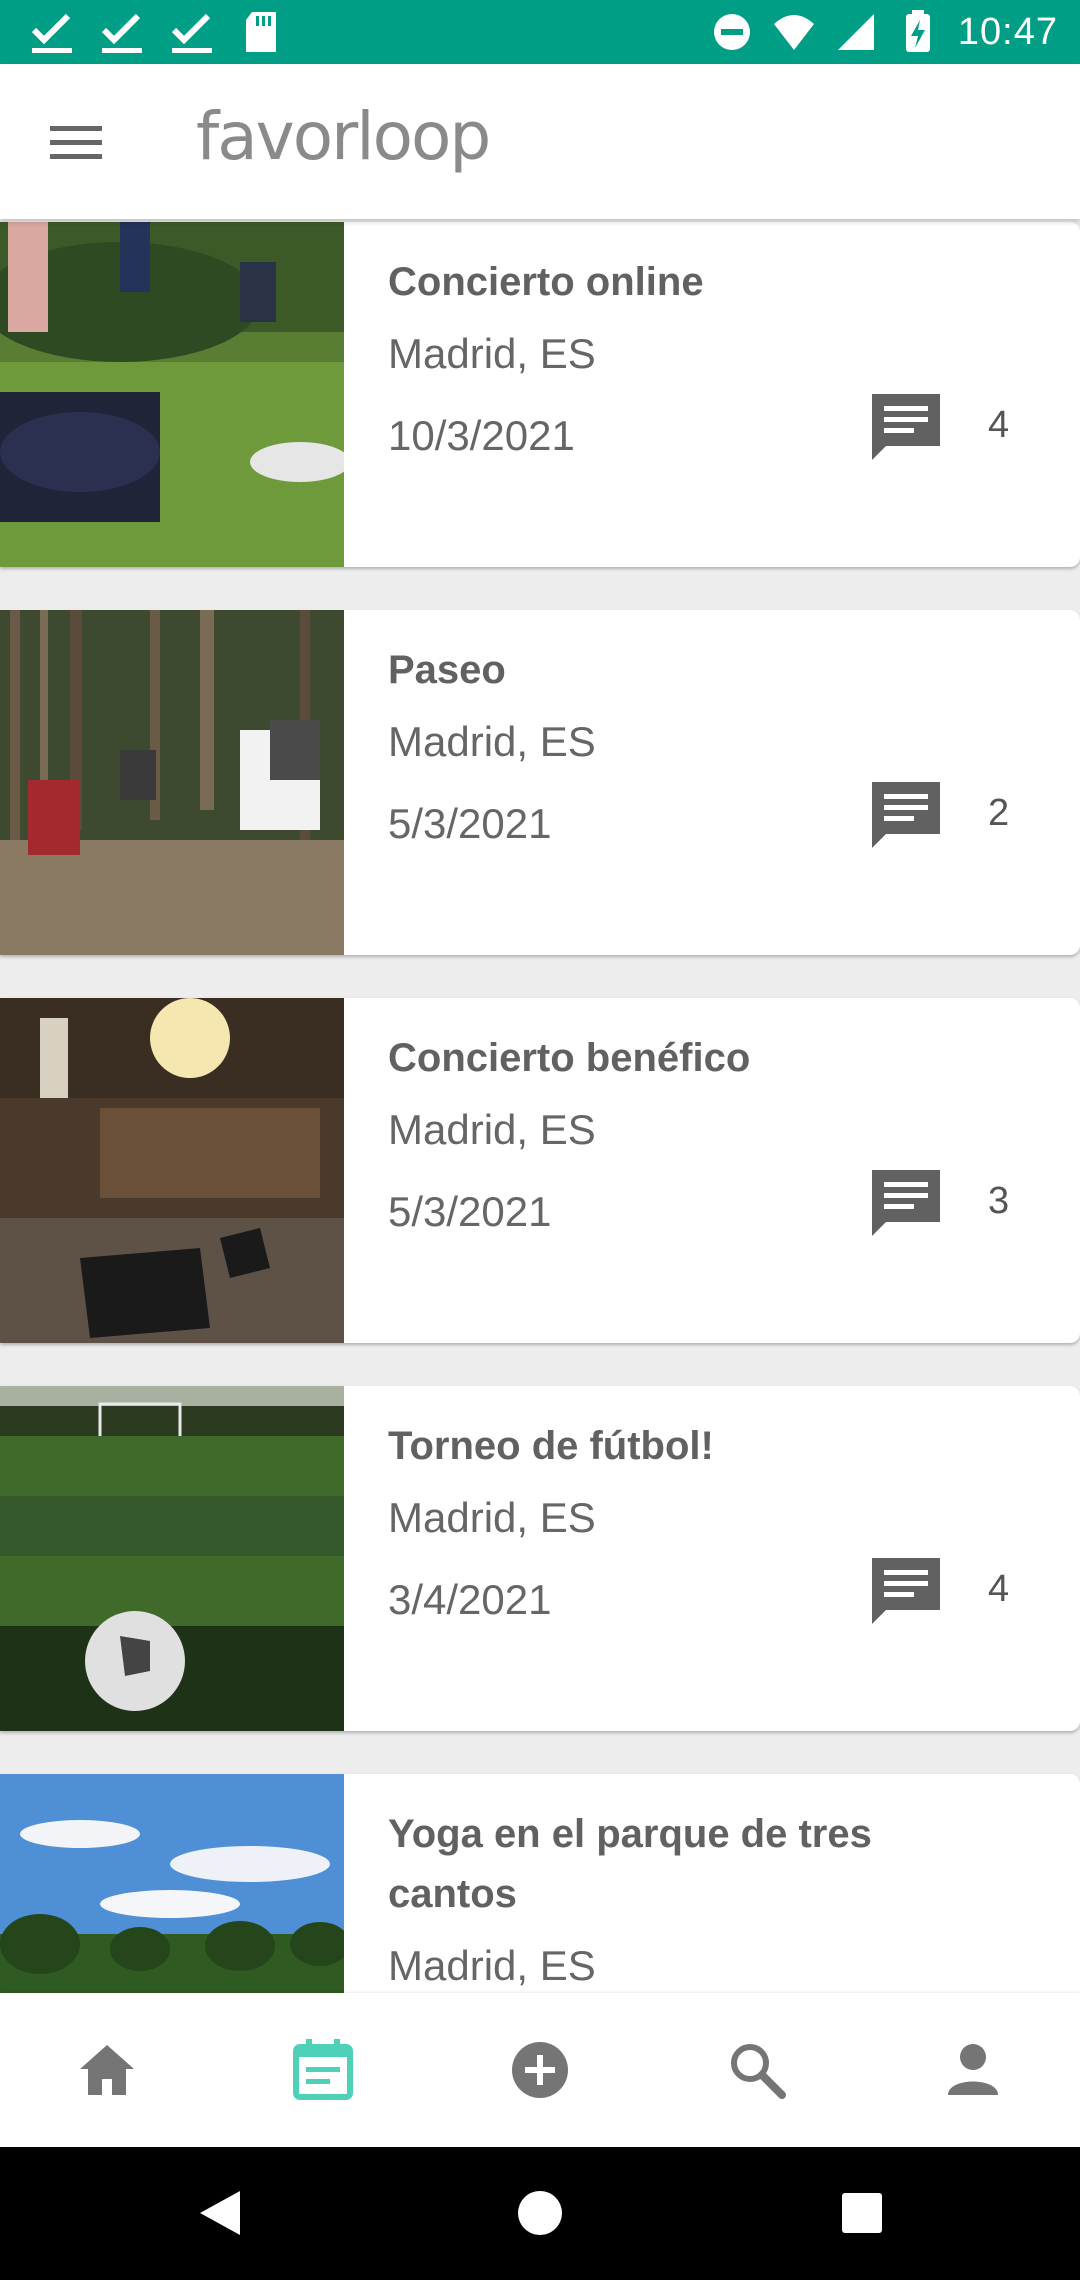 Image resolution: width=1080 pixels, height=2280 pixels. What do you see at coordinates (569, 1058) in the screenshot?
I see `event-title: Concierto benéfico` at bounding box center [569, 1058].